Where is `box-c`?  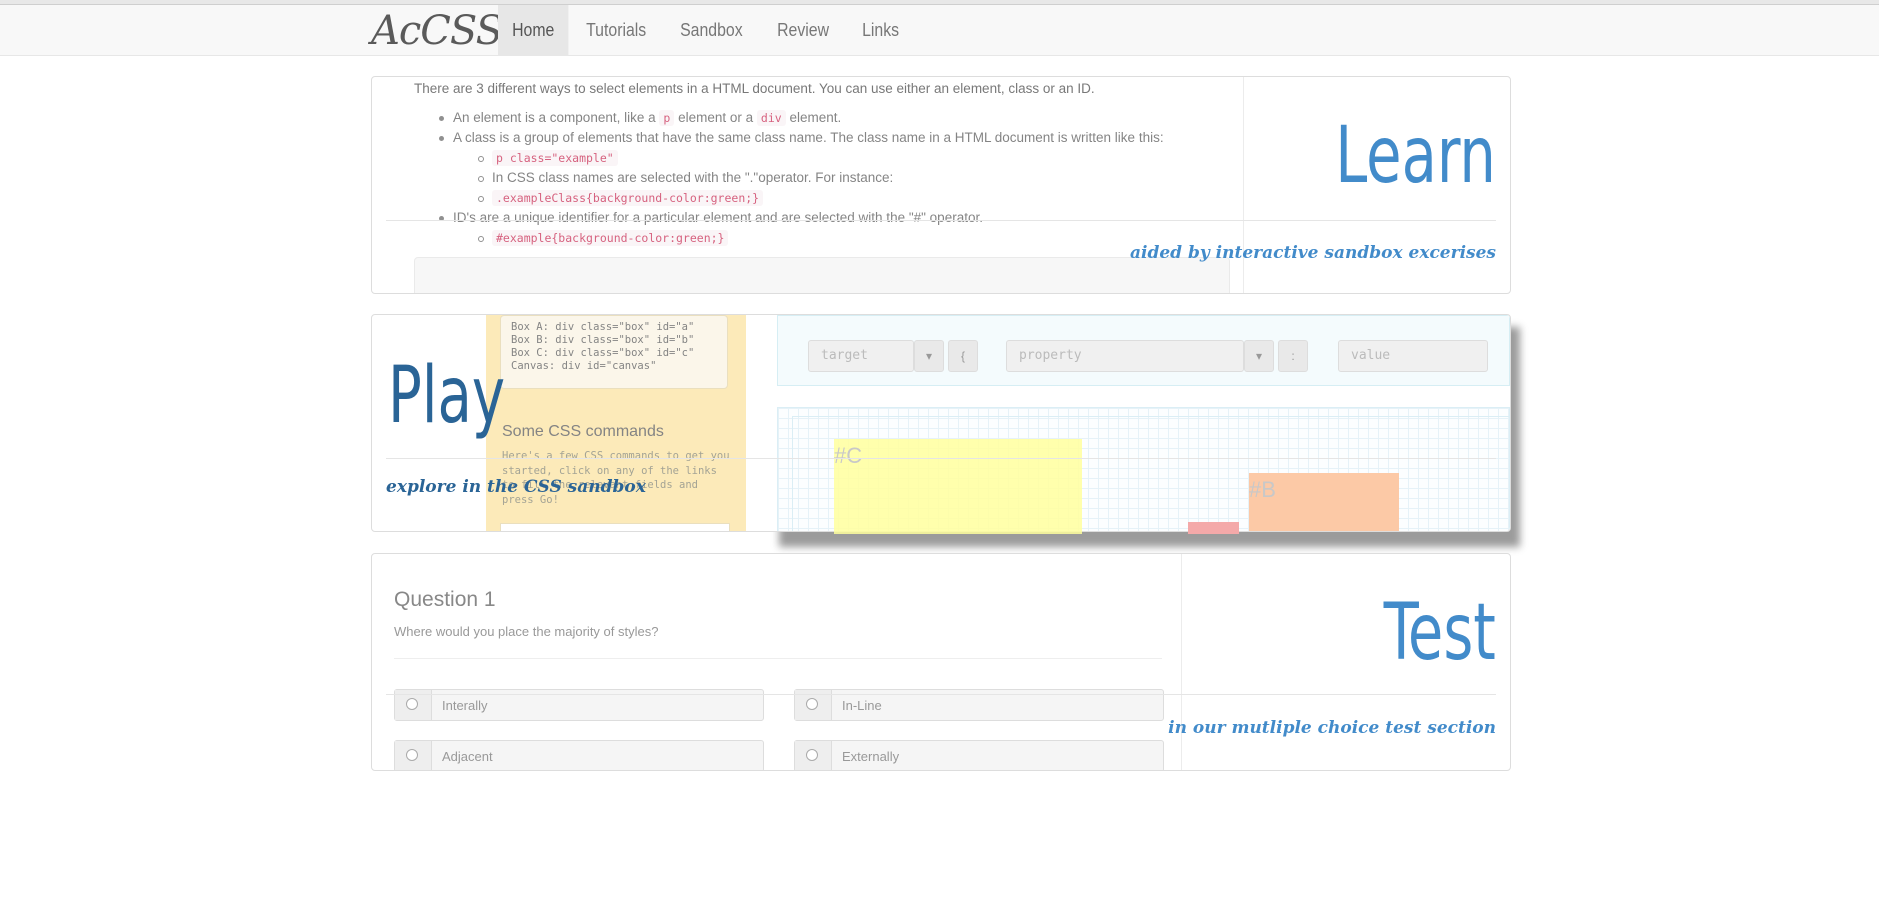 box-c is located at coordinates (958, 486).